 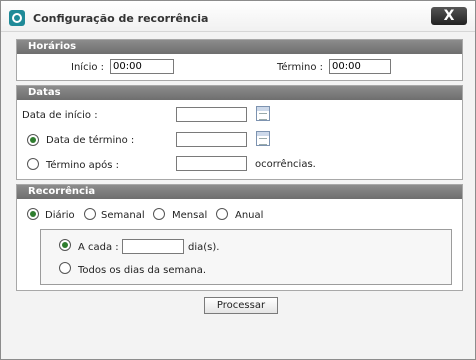 I want to click on todos-dias-label: Todos os dias da semana., so click(x=142, y=270).